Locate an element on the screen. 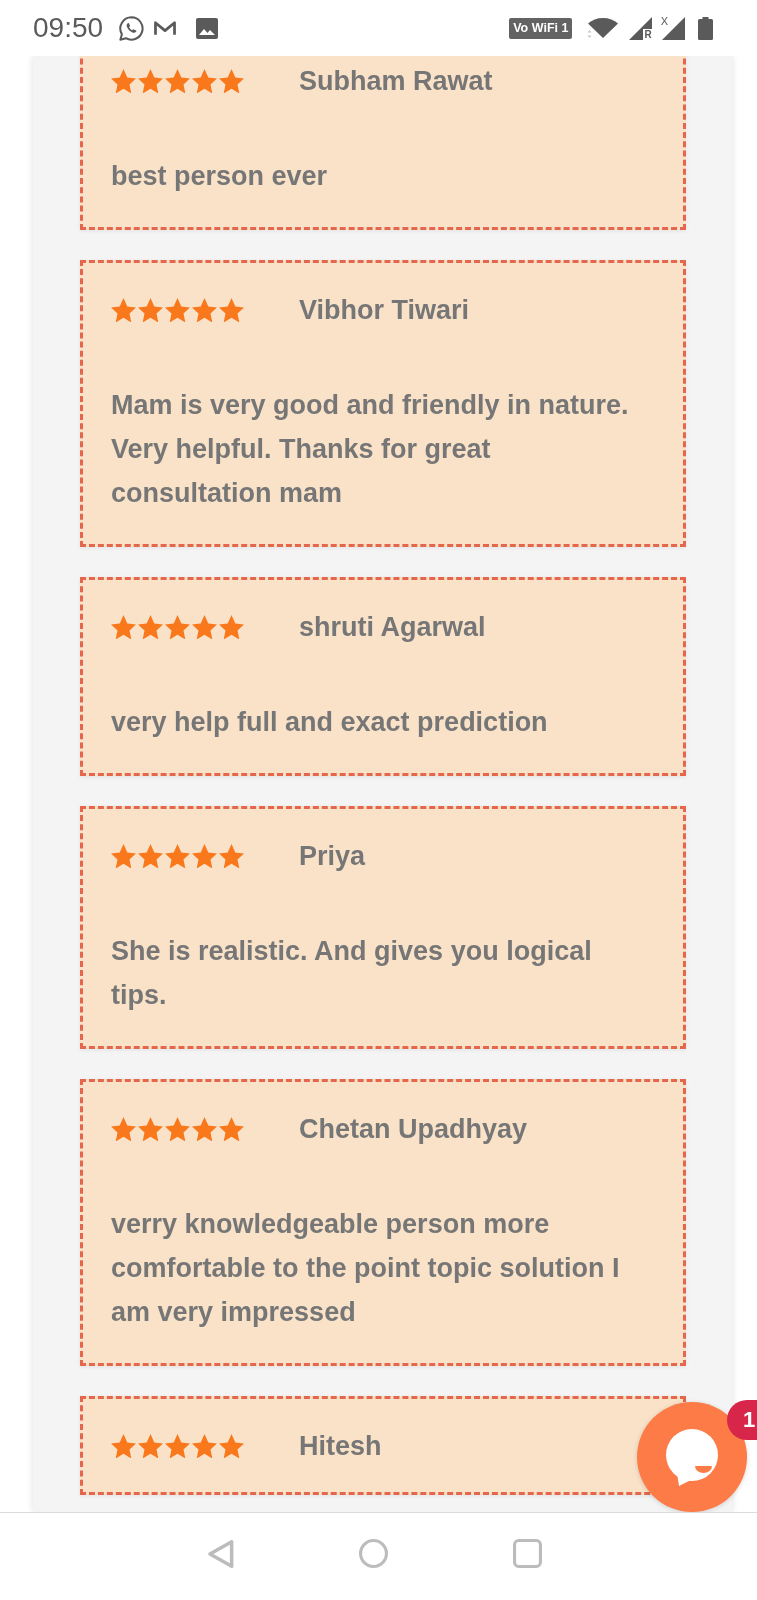 The height and width of the screenshot is (1600, 757). reviewer-name: Chetan Upadhyay is located at coordinates (413, 1129).